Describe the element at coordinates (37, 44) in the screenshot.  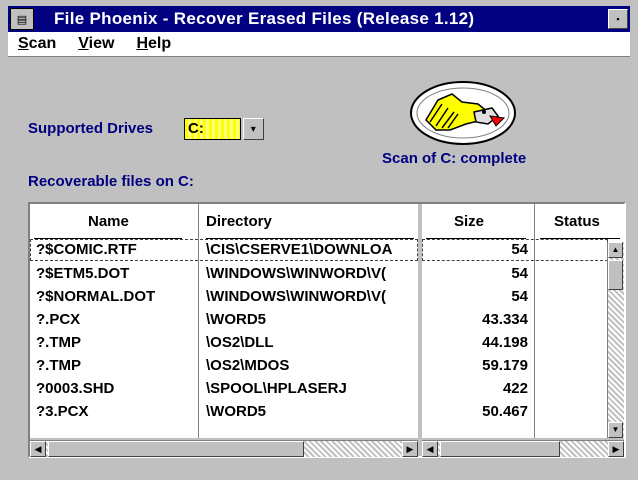
I see `menu-scan: Scan` at that location.